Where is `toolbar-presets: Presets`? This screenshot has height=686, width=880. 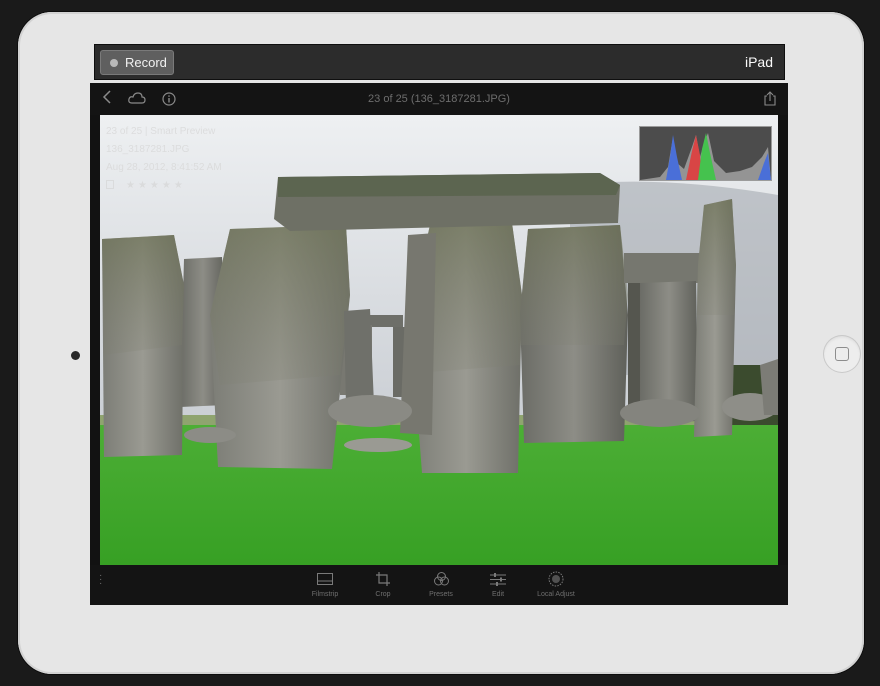 toolbar-presets: Presets is located at coordinates (441, 584).